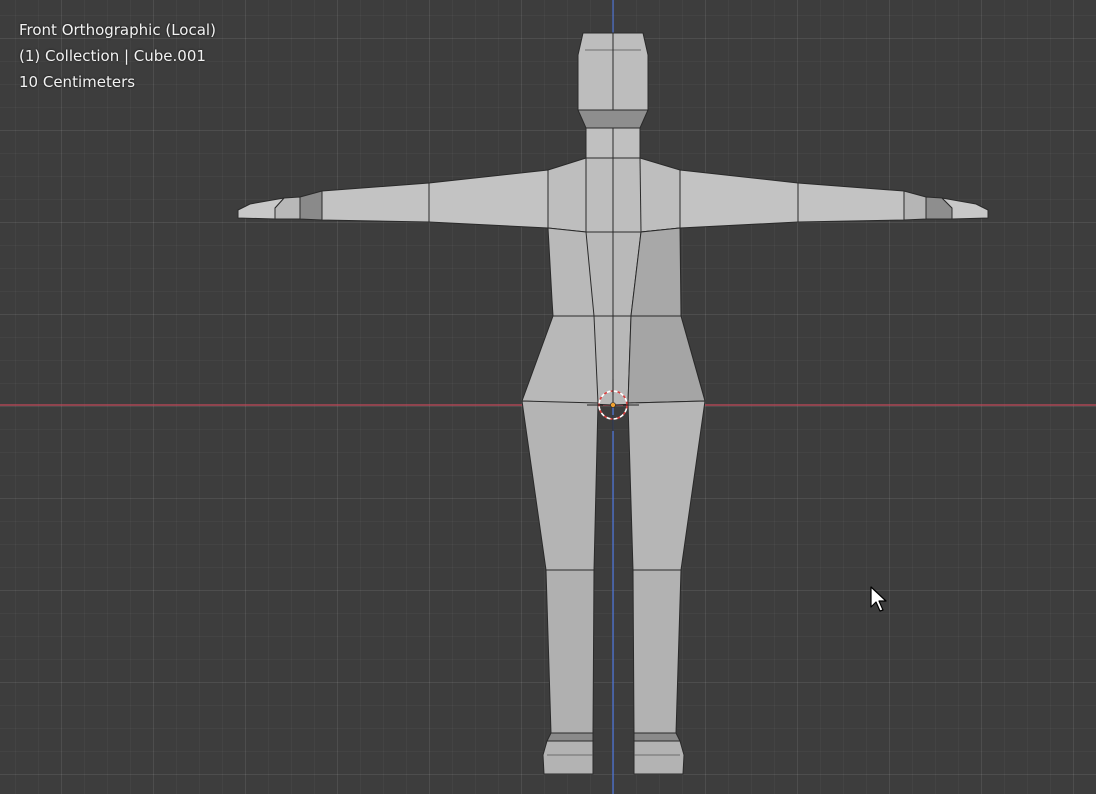 Image resolution: width=1096 pixels, height=794 pixels. What do you see at coordinates (666, 359) in the screenshot?
I see `mesh-hips-shade` at bounding box center [666, 359].